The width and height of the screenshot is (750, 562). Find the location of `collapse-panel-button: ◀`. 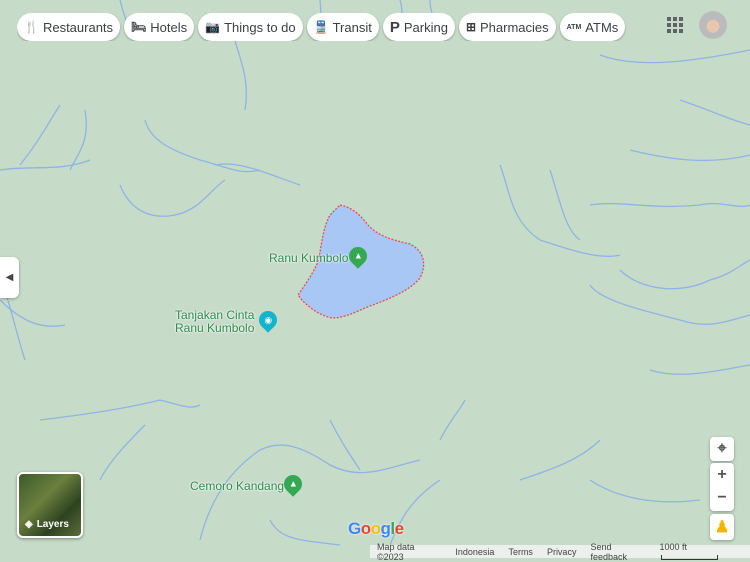

collapse-panel-button: ◀ is located at coordinates (9, 277).